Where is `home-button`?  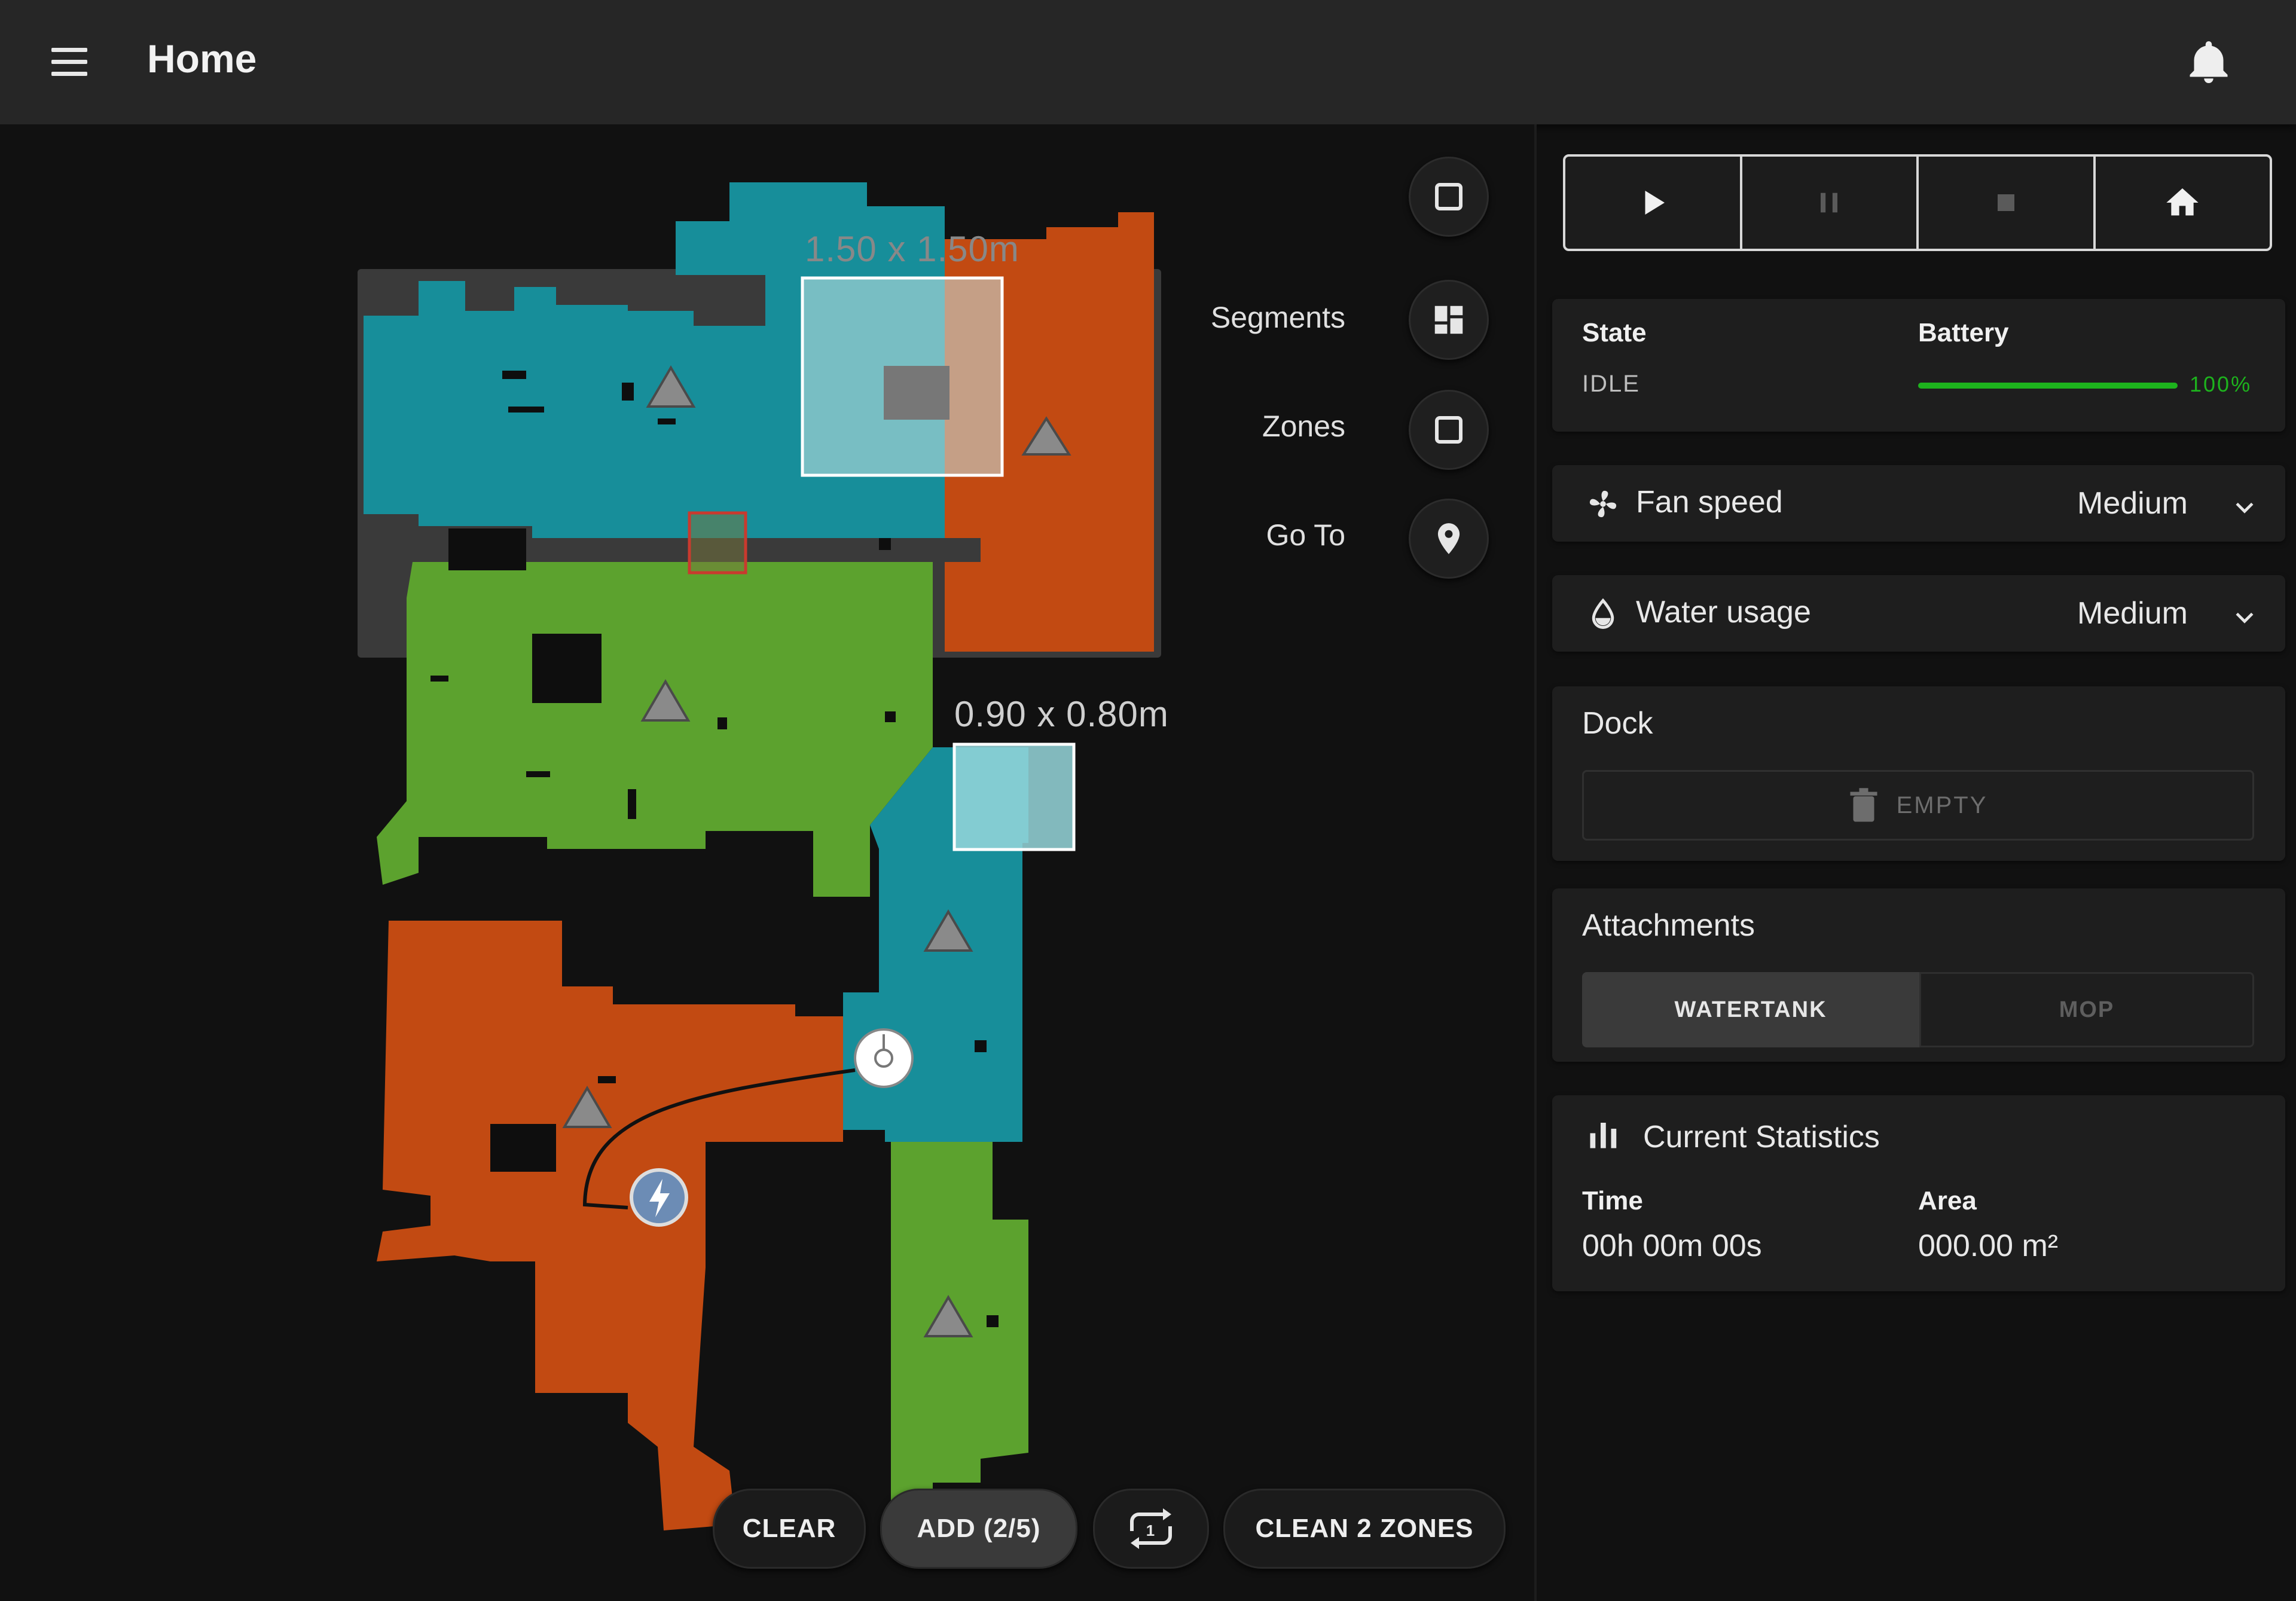 home-button is located at coordinates (2183, 203).